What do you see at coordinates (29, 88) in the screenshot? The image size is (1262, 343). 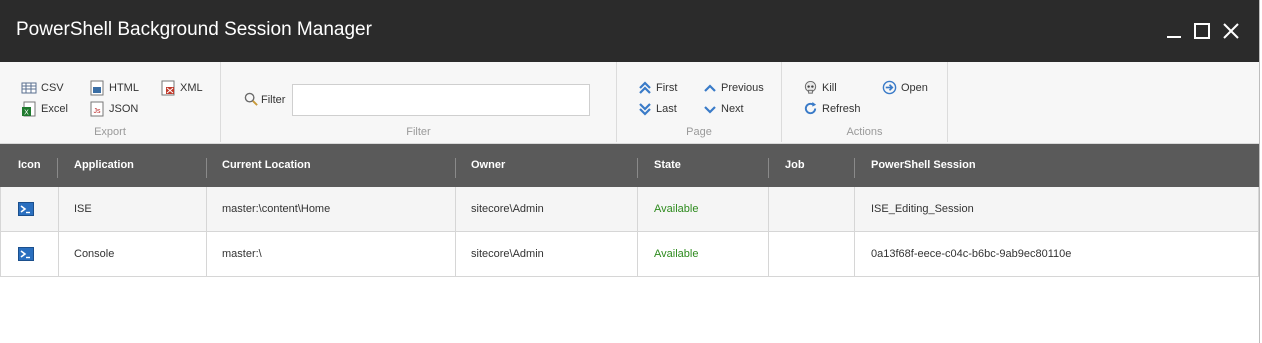 I see `csv-icon` at bounding box center [29, 88].